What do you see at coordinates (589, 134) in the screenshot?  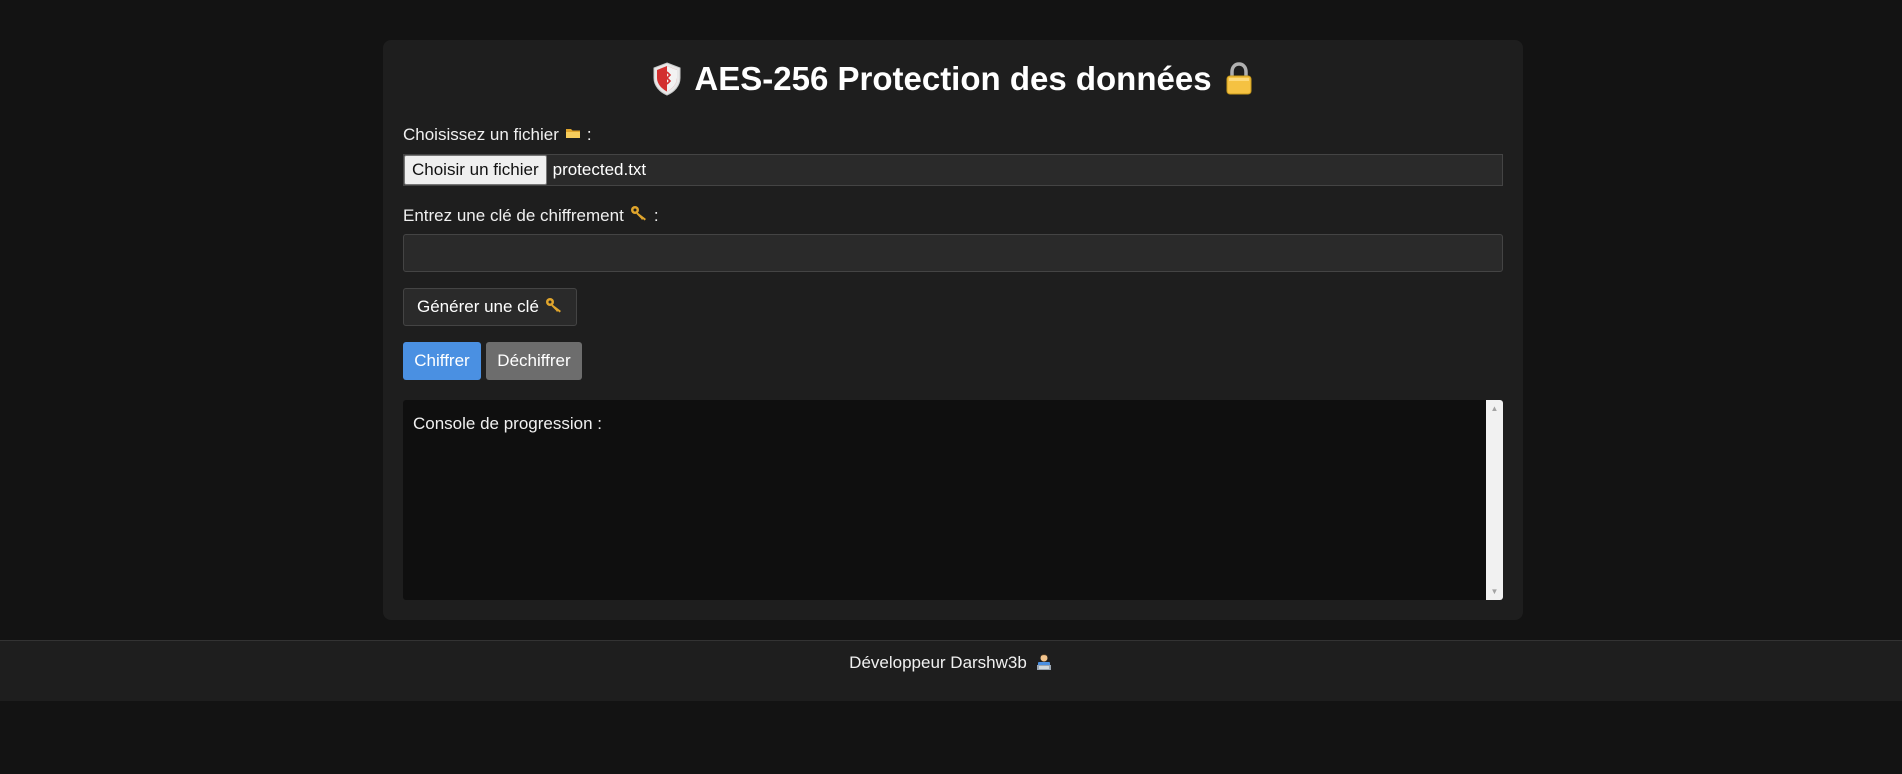 I see `file-label-colon: :` at bounding box center [589, 134].